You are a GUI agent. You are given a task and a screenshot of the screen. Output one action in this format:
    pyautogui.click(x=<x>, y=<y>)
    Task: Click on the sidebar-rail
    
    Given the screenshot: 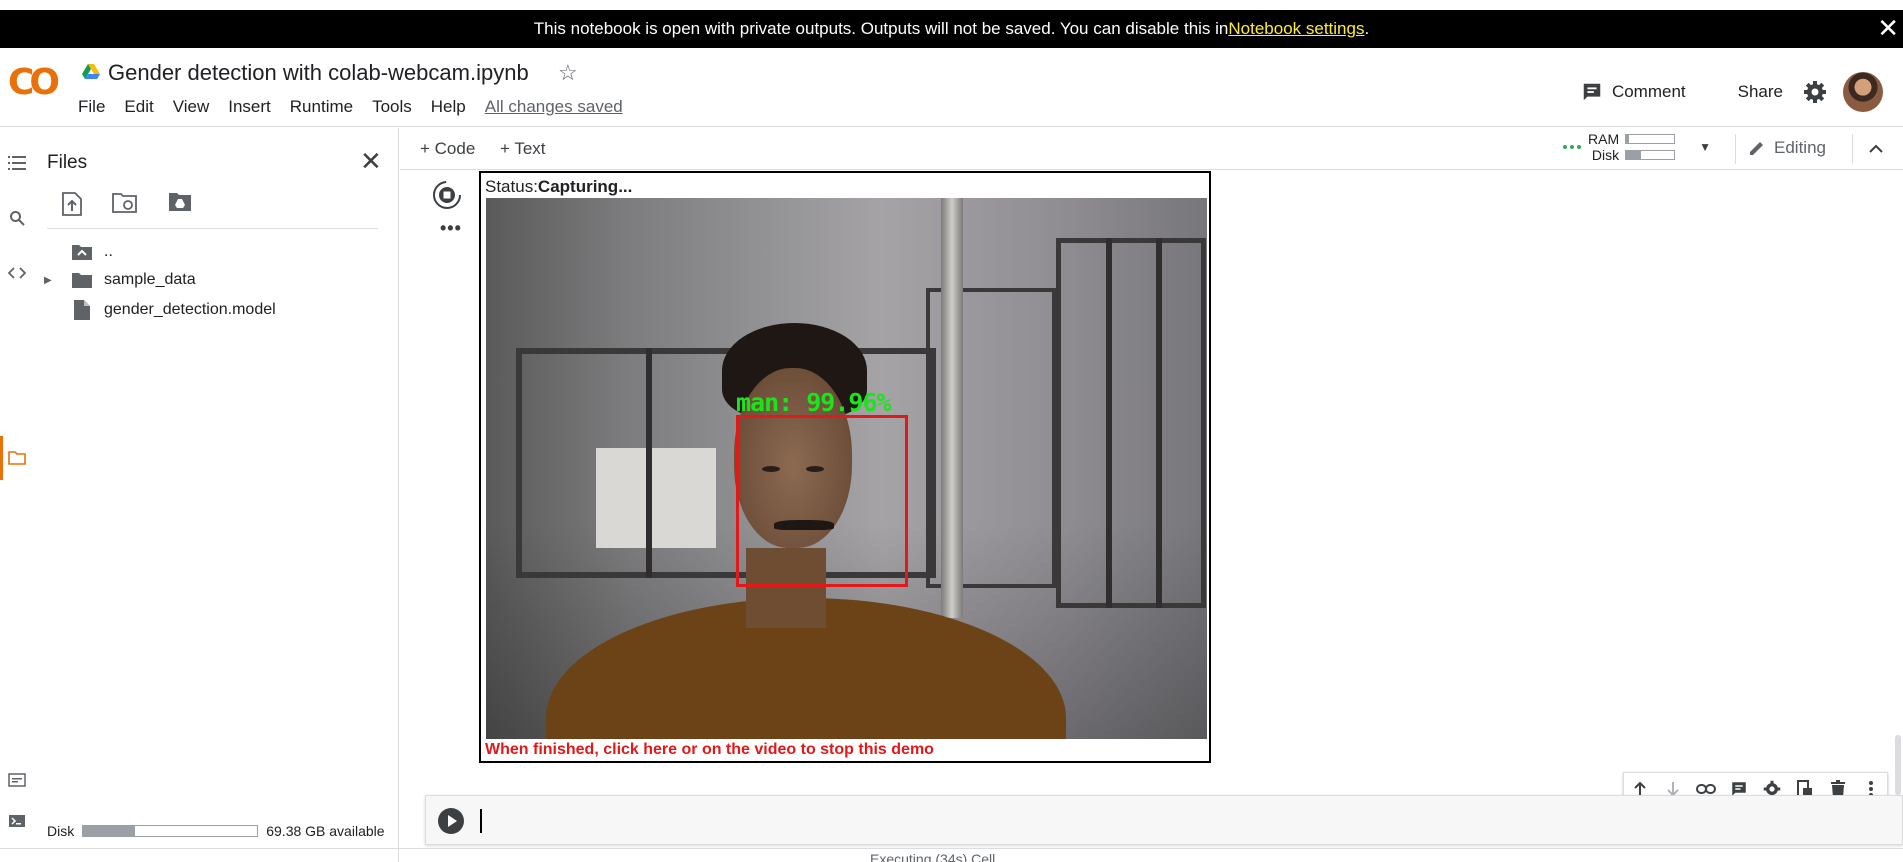 What is the action you would take?
    pyautogui.click(x=17, y=495)
    